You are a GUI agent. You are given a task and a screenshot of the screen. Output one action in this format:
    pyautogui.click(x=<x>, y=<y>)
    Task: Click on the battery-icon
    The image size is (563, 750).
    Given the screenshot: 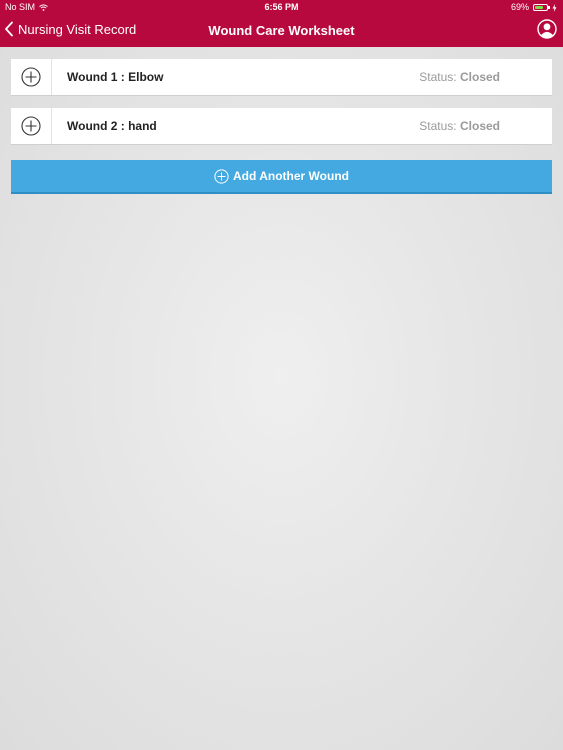 What is the action you would take?
    pyautogui.click(x=541, y=7)
    